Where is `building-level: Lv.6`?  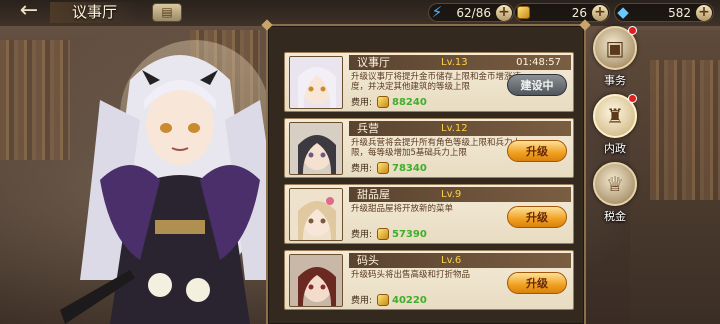 building-level: Lv.6 is located at coordinates (451, 260).